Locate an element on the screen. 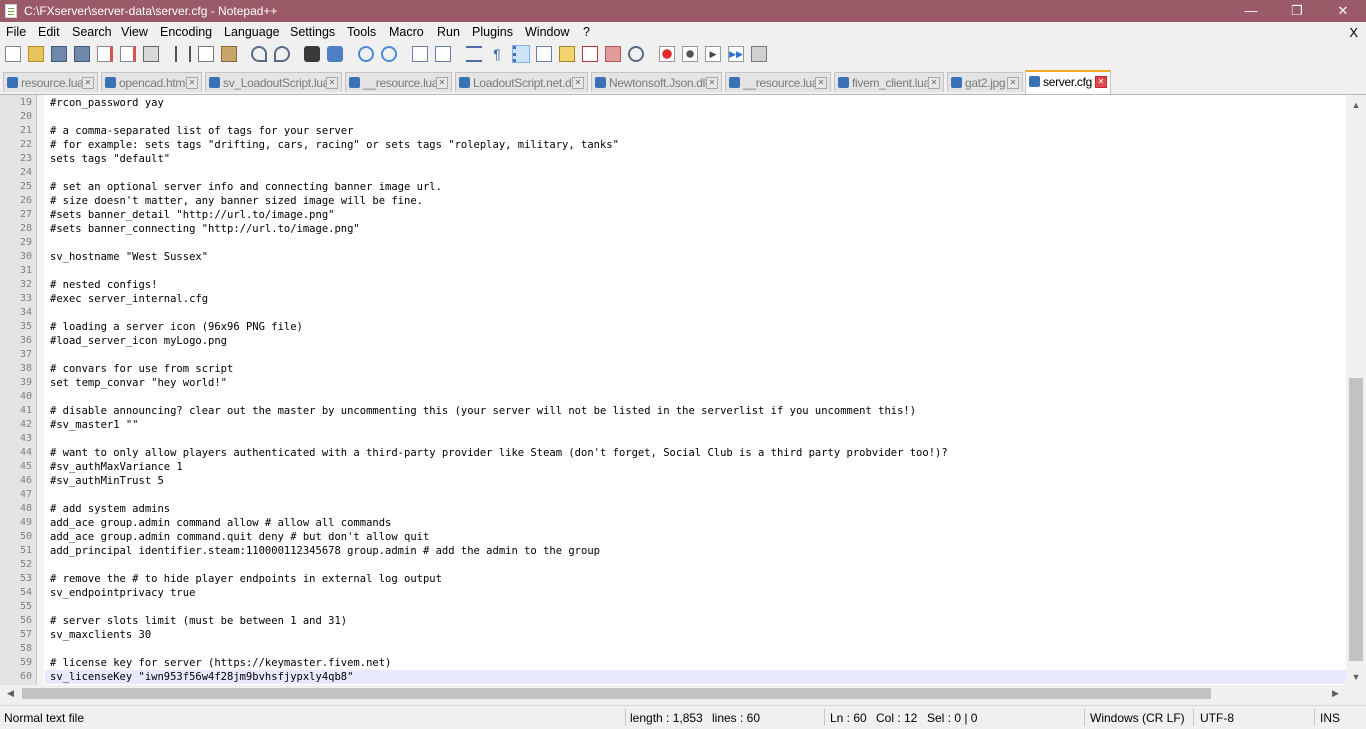 The width and height of the screenshot is (1366, 729). code-line: #sv_authMaxVariance 1 is located at coordinates (116, 467).